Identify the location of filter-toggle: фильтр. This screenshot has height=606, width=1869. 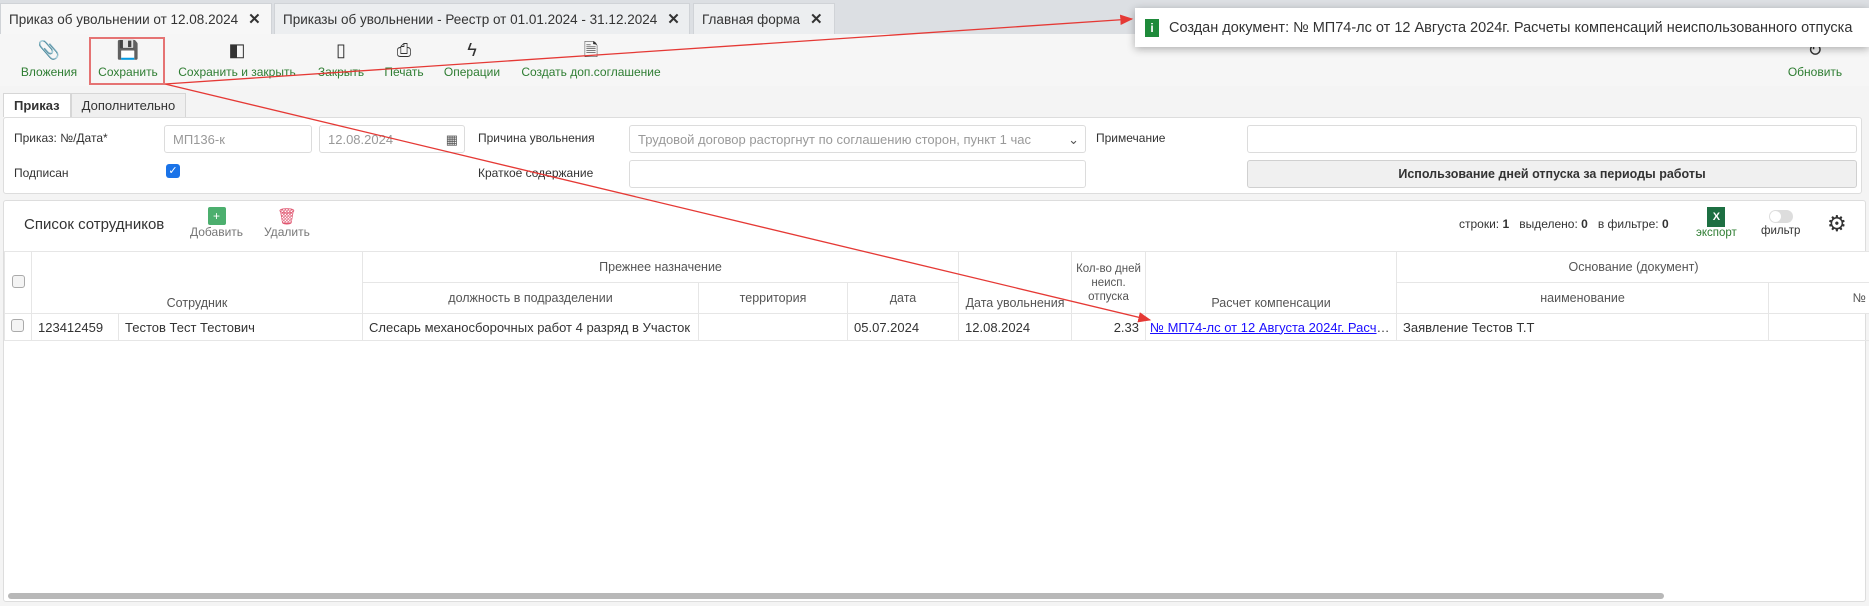
(1780, 222).